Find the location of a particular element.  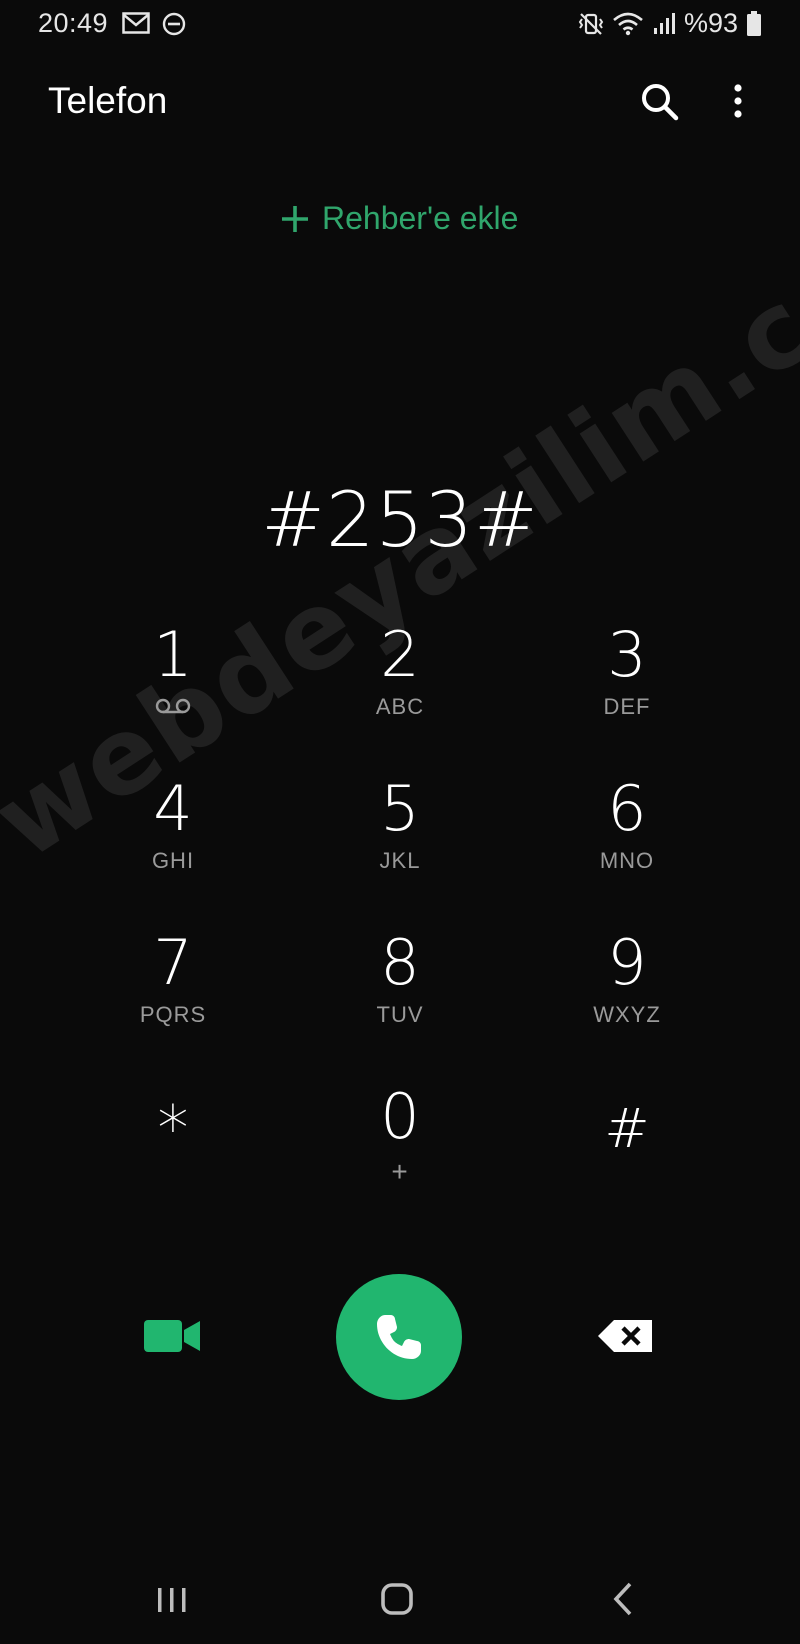

key-letters: ABC is located at coordinates (400, 706).